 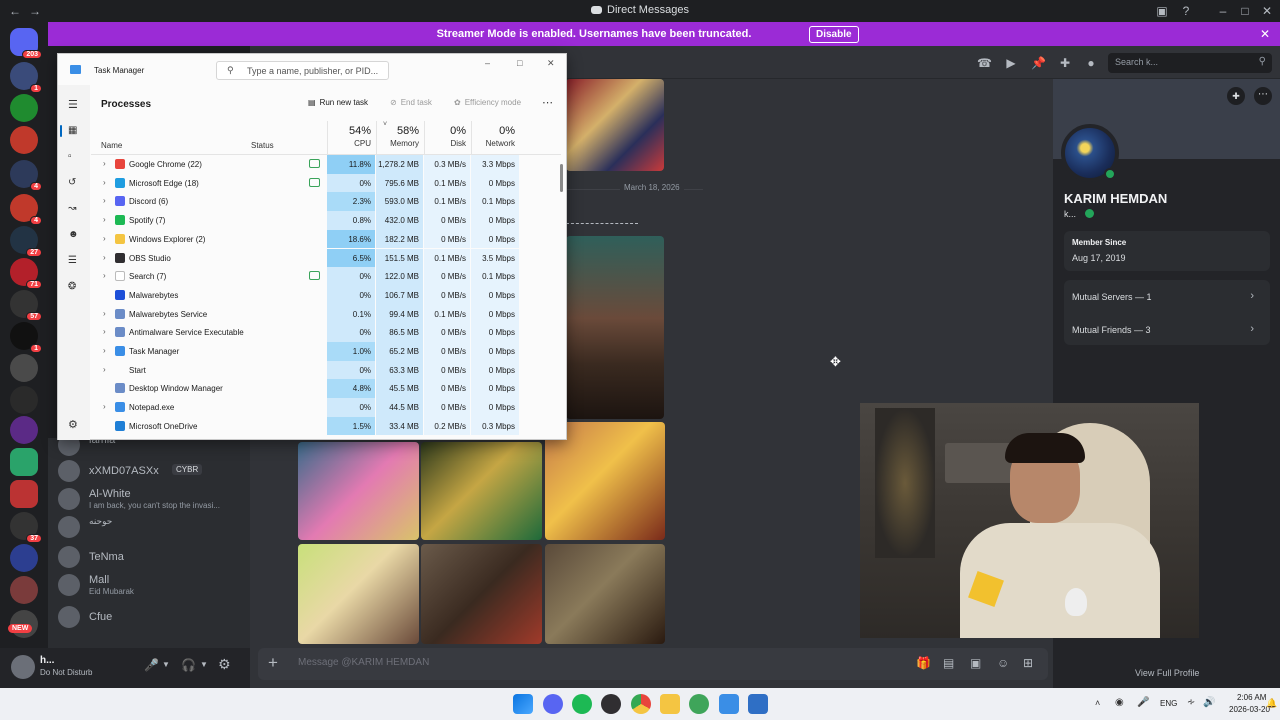 What do you see at coordinates (326, 258) in the screenshot?
I see `process-row: › OBS Studio 6.5% 151.5 MB 0.1 MB/s 3.5 Mbps` at bounding box center [326, 258].